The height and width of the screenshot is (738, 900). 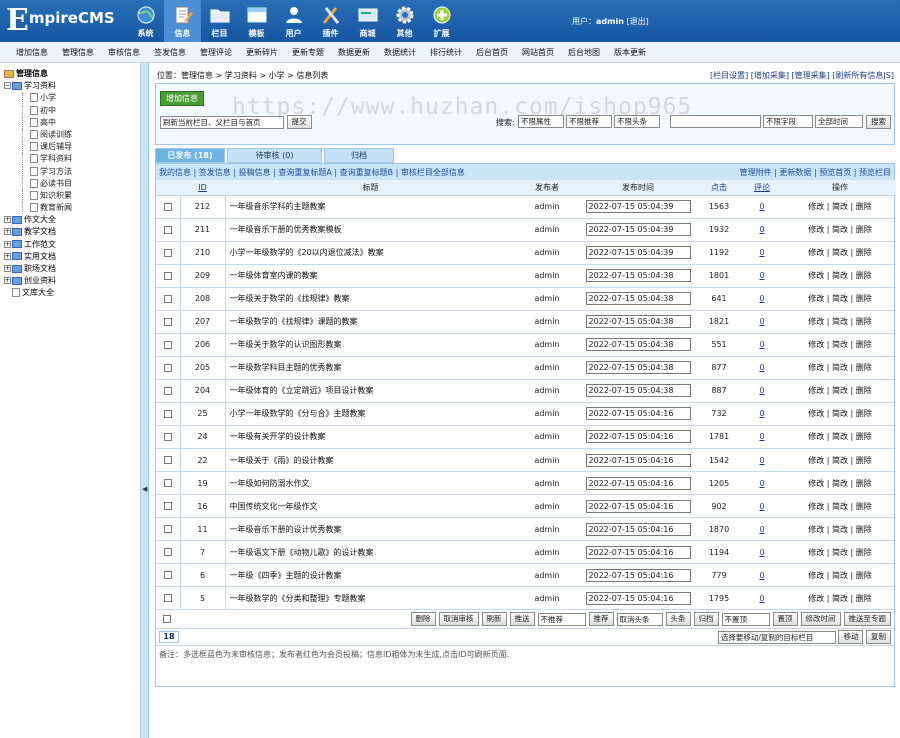 What do you see at coordinates (274, 506) in the screenshot?
I see `row-title-link: 中国传统文化一年级作文` at bounding box center [274, 506].